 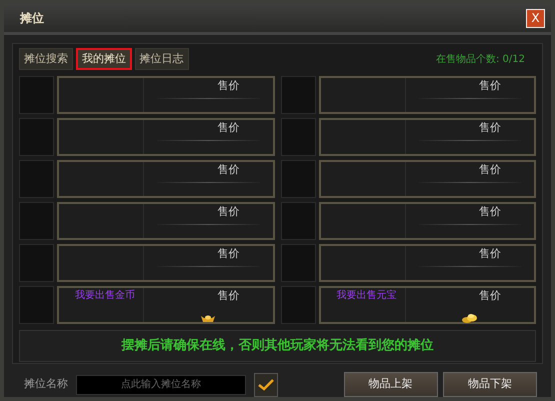 I want to click on action-button: 物品上架, so click(x=391, y=384).